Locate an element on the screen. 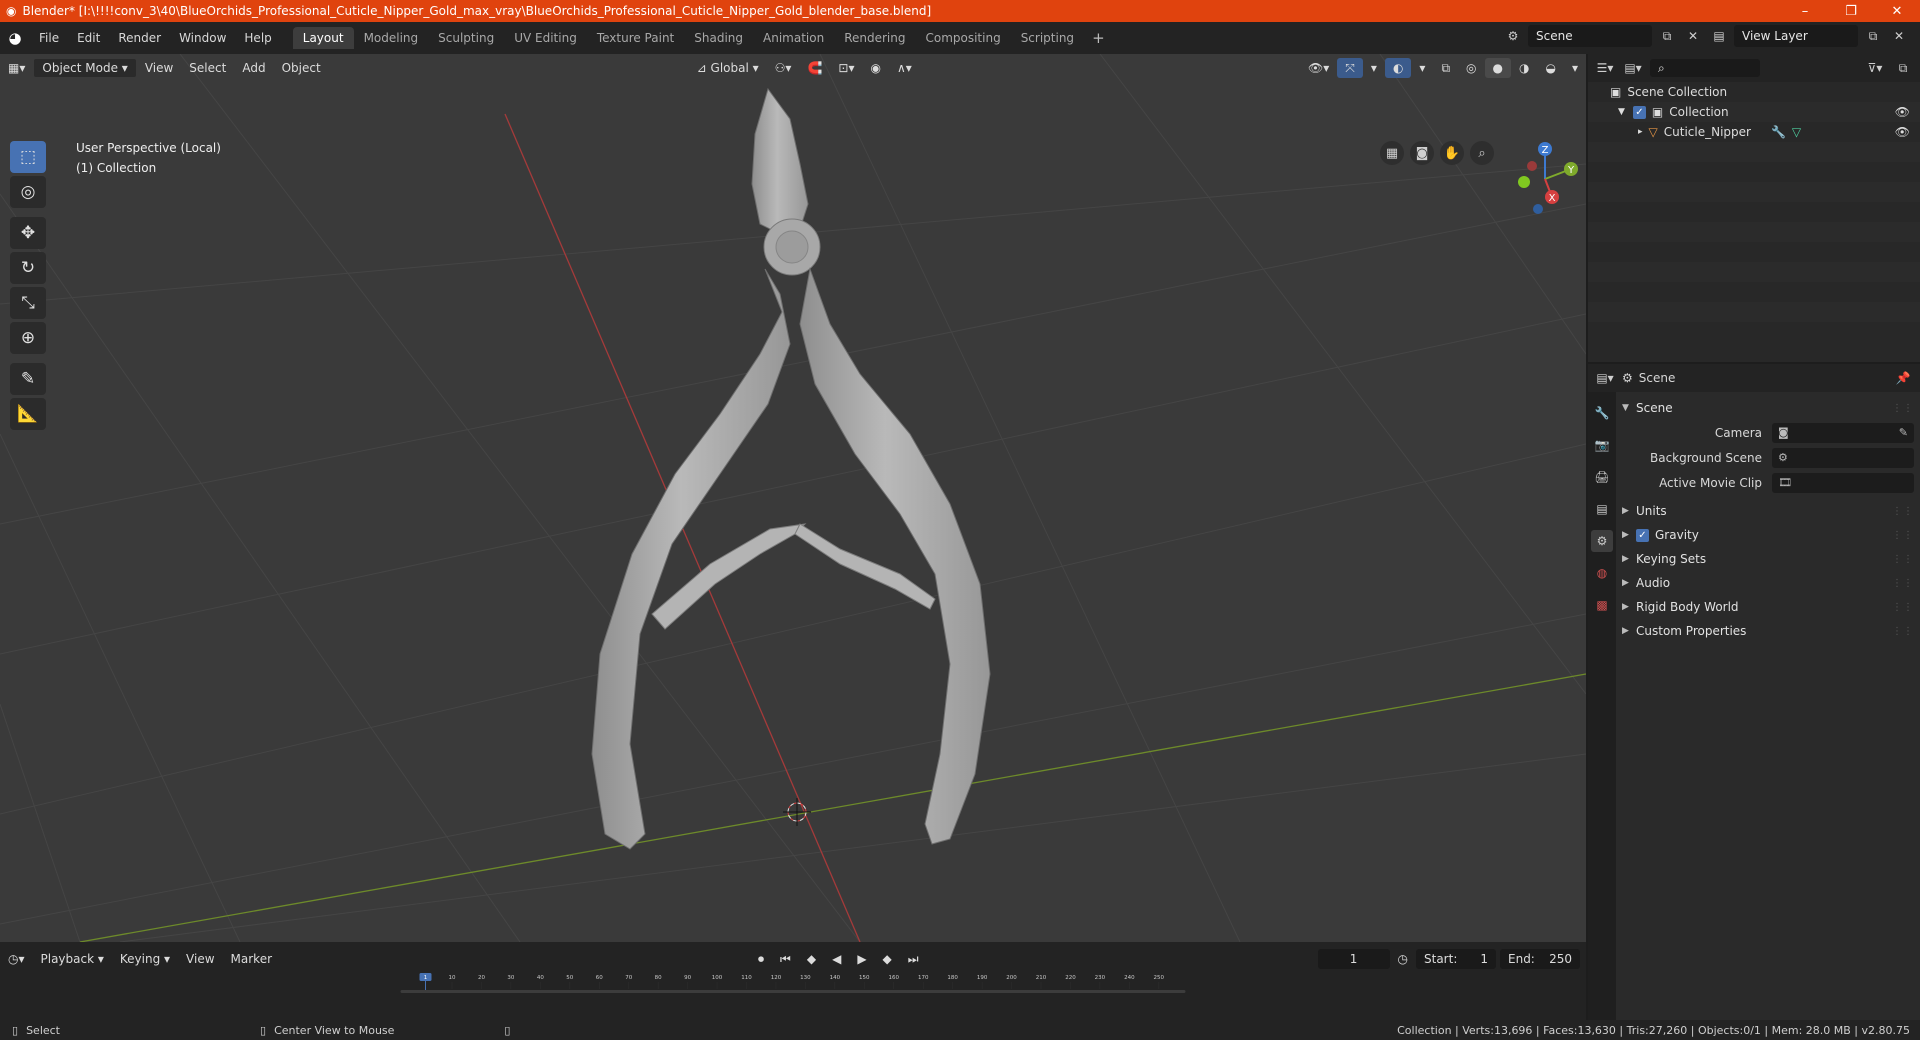 The width and height of the screenshot is (1920, 1040). snap-target-icon: ⊡▾ is located at coordinates (846, 68).